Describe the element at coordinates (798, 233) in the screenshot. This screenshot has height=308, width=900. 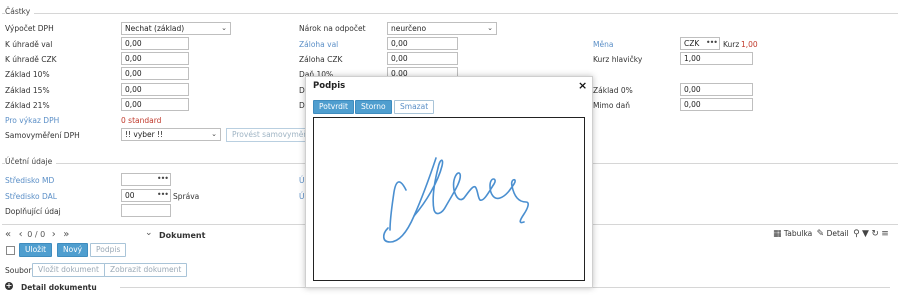
I see `tabulka-link: Tabulka` at that location.